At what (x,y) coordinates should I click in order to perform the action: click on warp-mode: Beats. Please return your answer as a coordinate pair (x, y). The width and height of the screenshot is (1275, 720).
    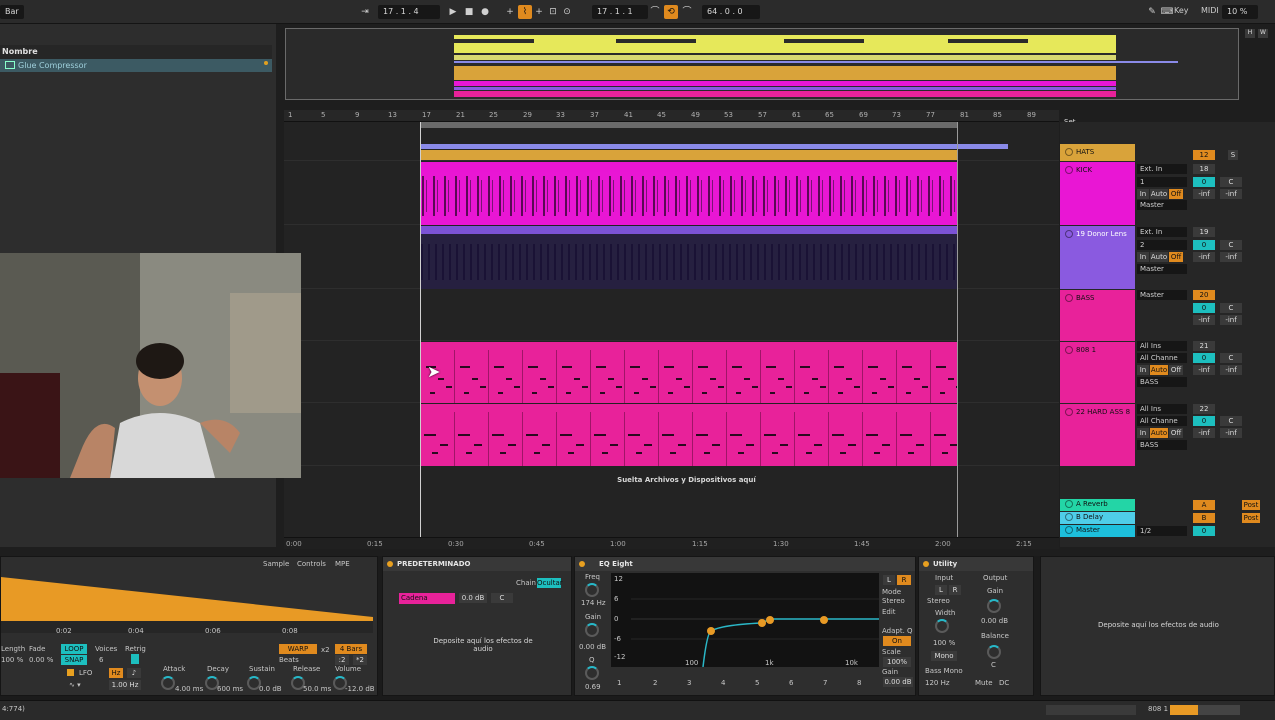
    Looking at the image, I should click on (289, 660).